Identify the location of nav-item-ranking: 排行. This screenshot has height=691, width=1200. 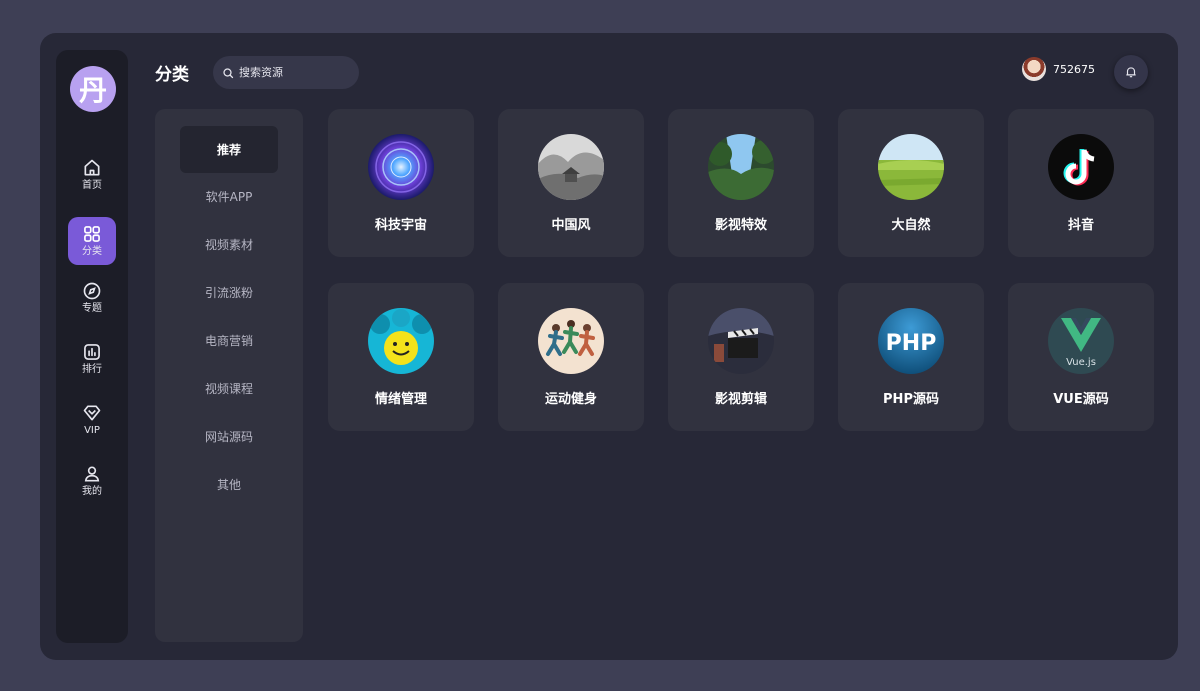
(92, 359).